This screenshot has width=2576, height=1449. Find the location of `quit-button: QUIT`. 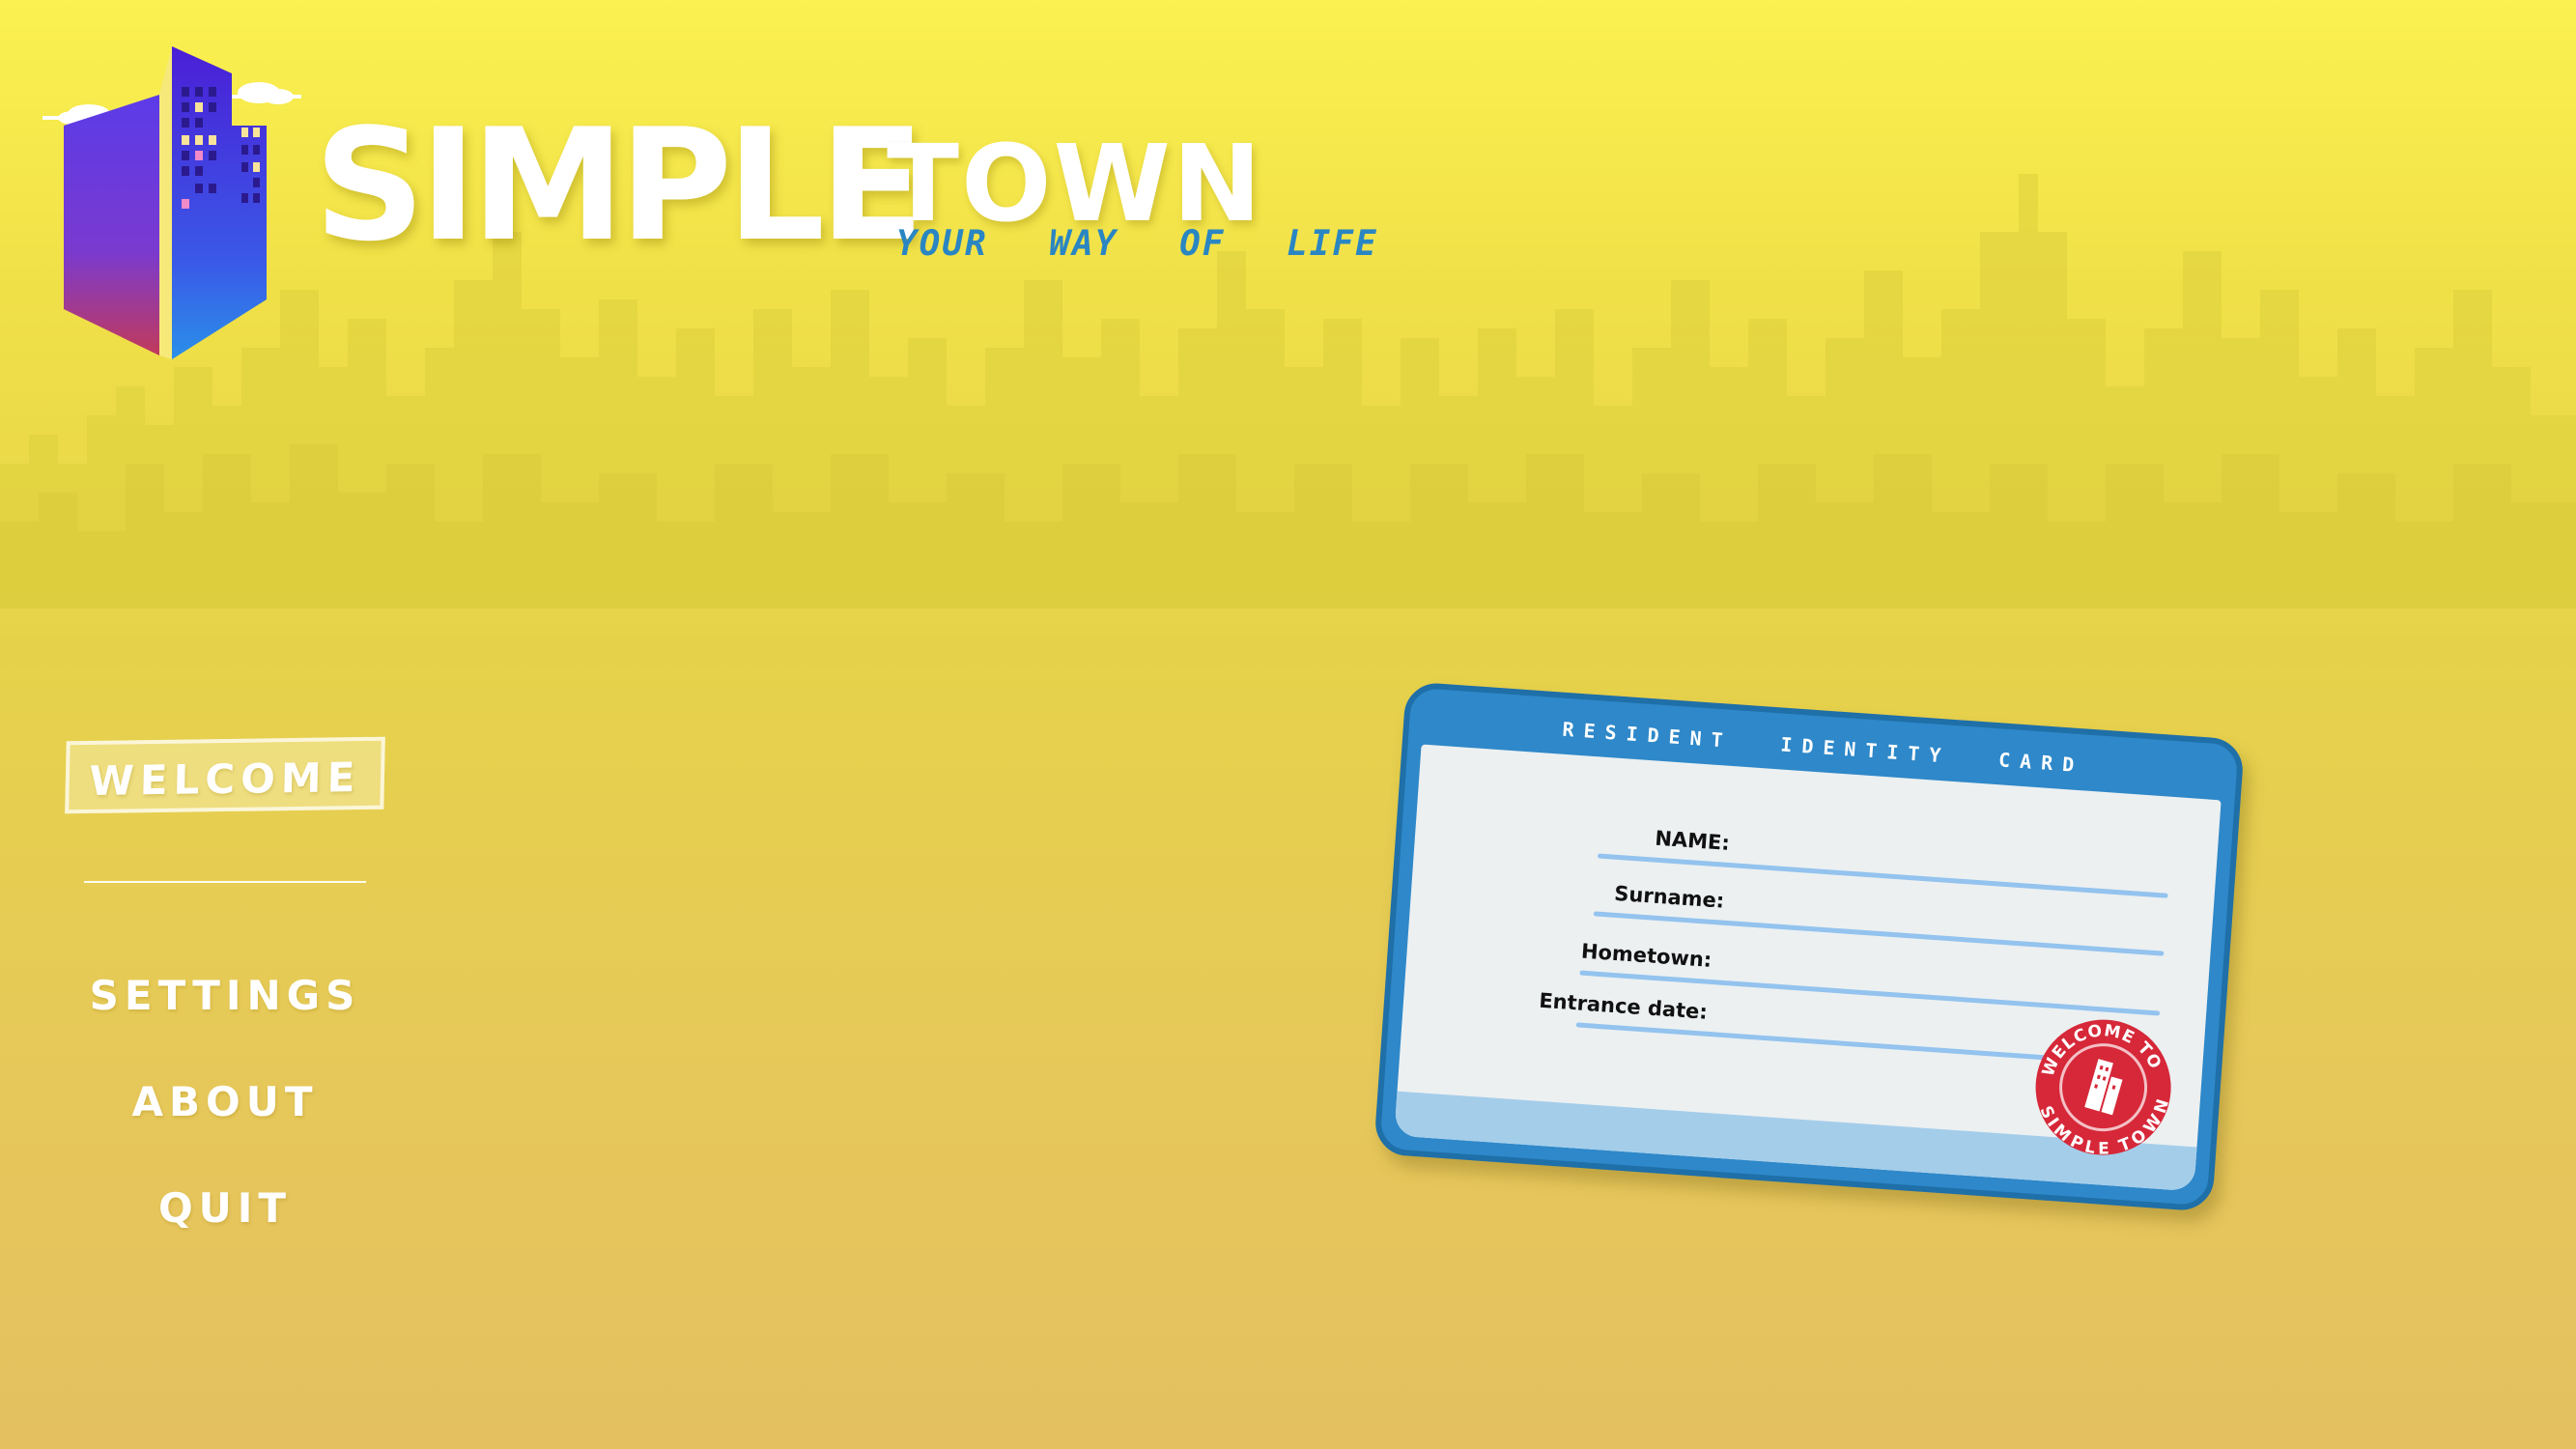

quit-button: QUIT is located at coordinates (225, 1208).